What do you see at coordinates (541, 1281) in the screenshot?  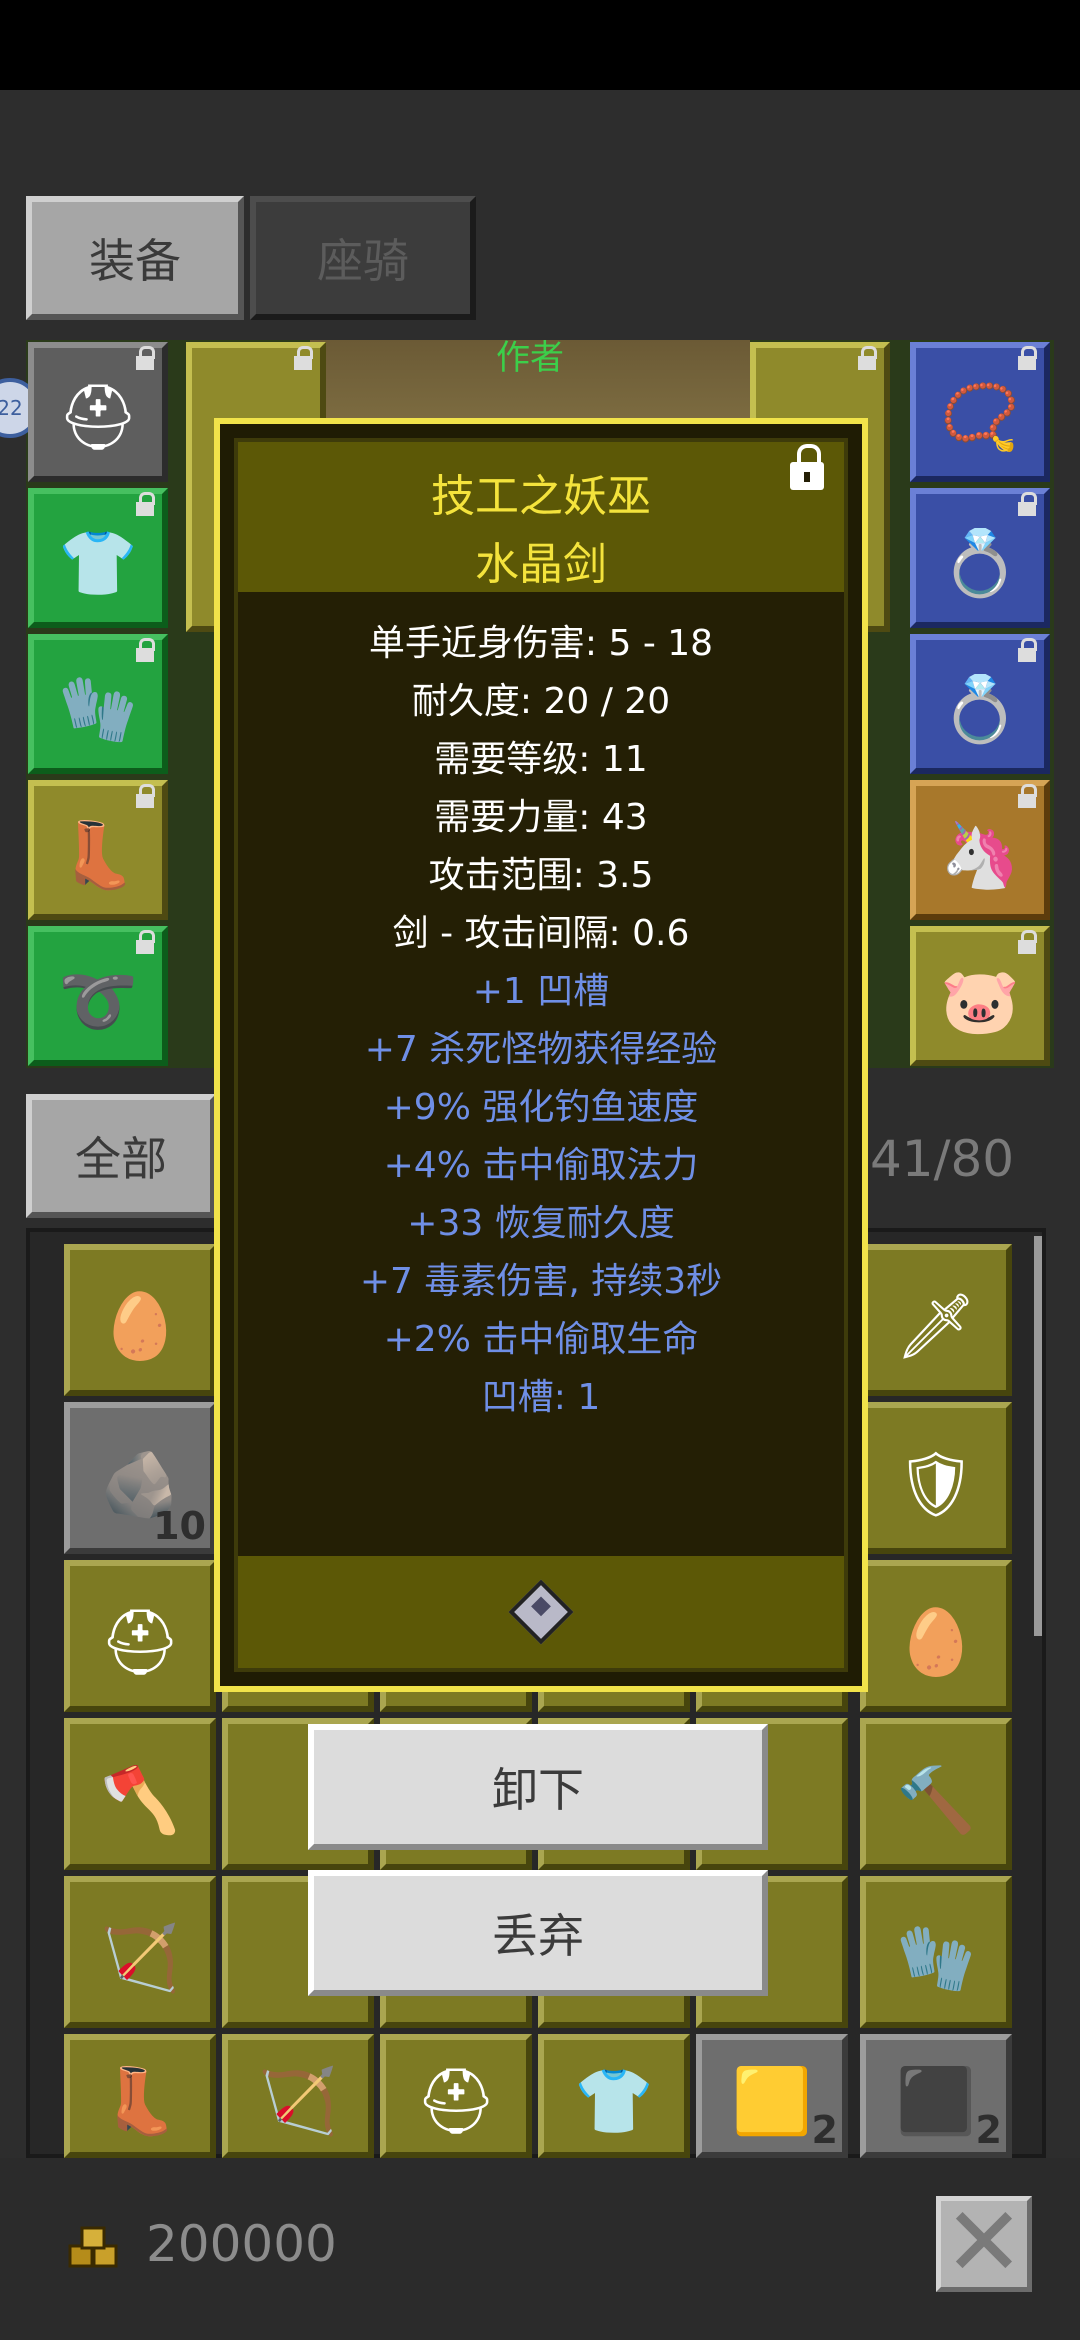 I see `magic-stat: +7 毒素伤害, 持续3秒` at bounding box center [541, 1281].